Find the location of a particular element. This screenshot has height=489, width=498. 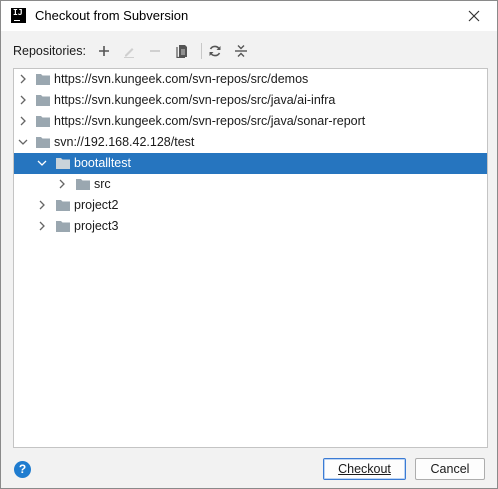

refresh-button is located at coordinates (215, 51).